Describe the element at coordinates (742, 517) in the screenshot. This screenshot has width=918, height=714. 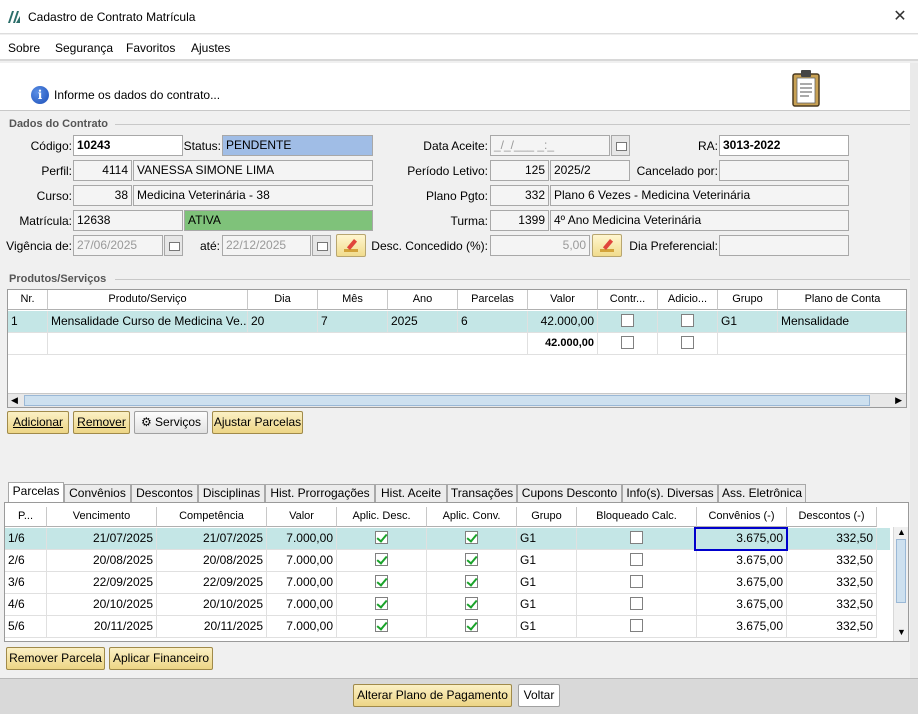
I see `col-header: Convênios (-)` at that location.